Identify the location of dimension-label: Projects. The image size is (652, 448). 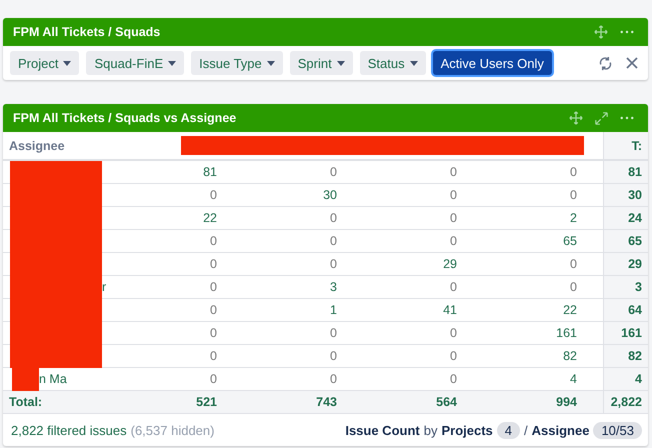
(467, 430).